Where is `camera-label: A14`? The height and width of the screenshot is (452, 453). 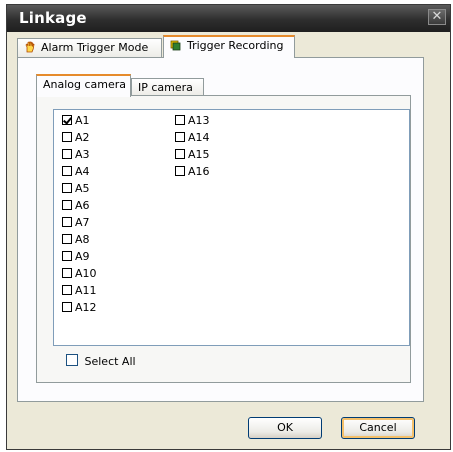 camera-label: A14 is located at coordinates (199, 137).